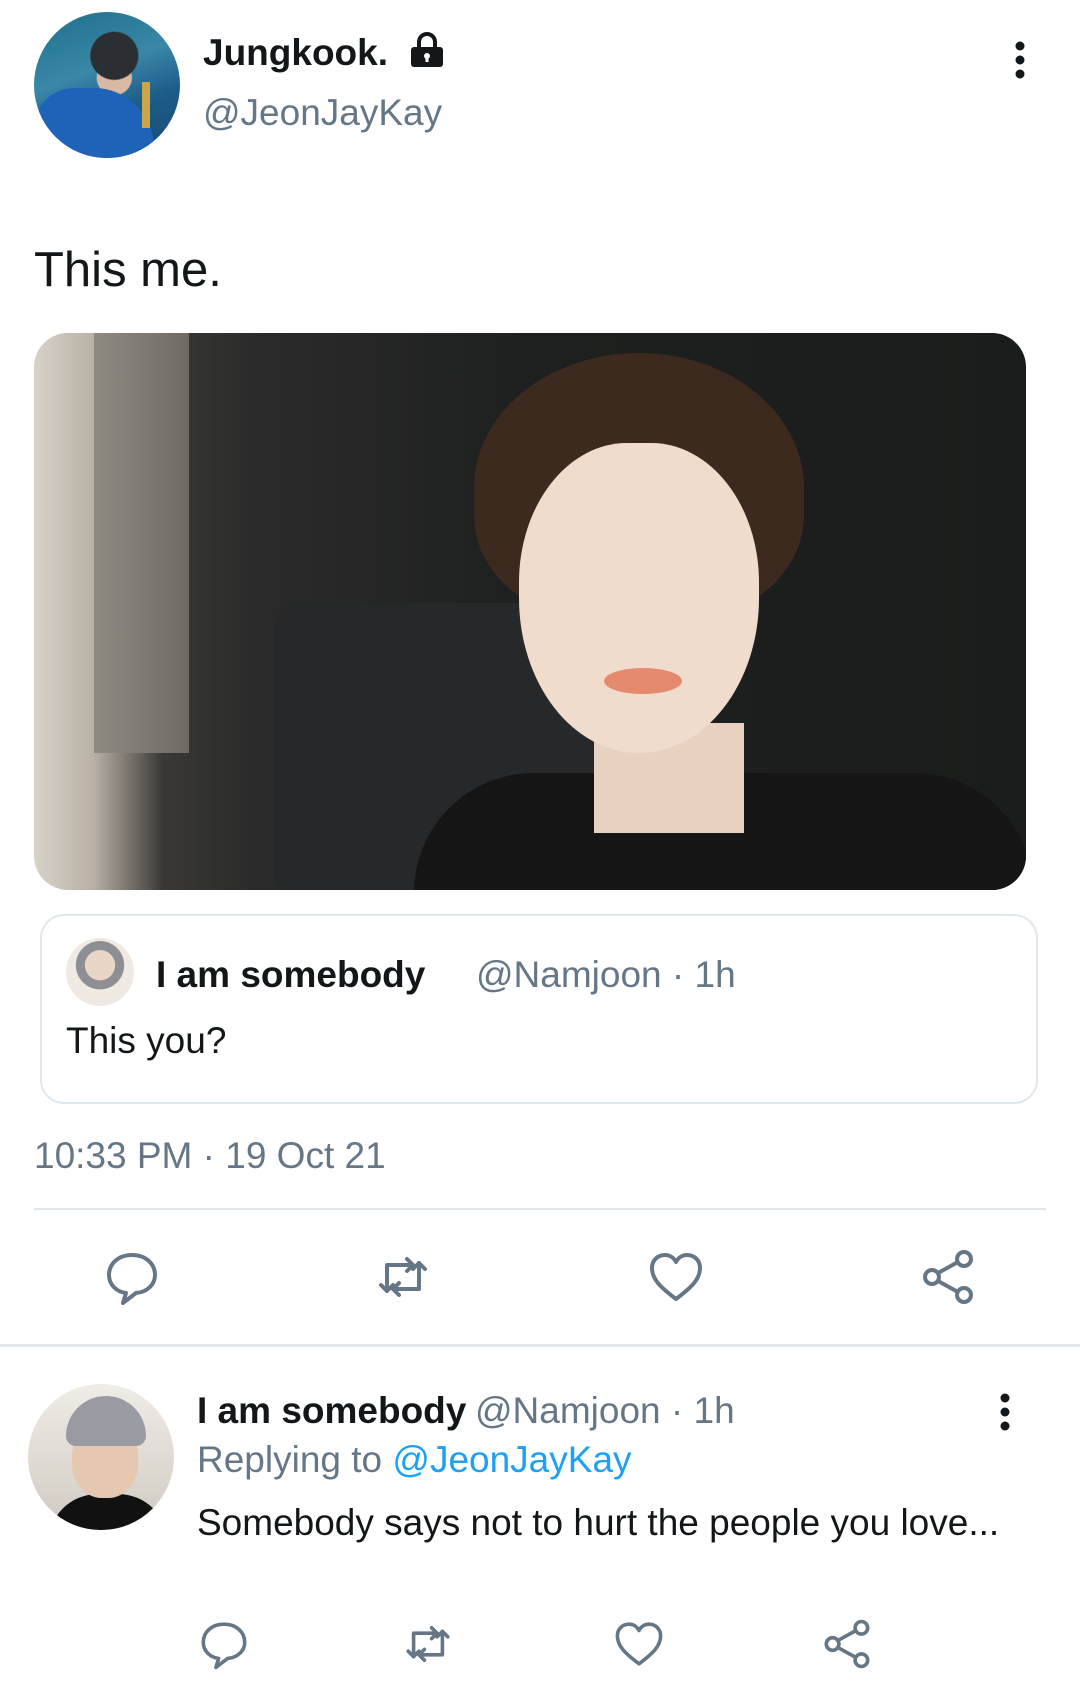 The image size is (1080, 1685). I want to click on tweet-header: Jungkook. @JeonJayKay, so click(540, 90).